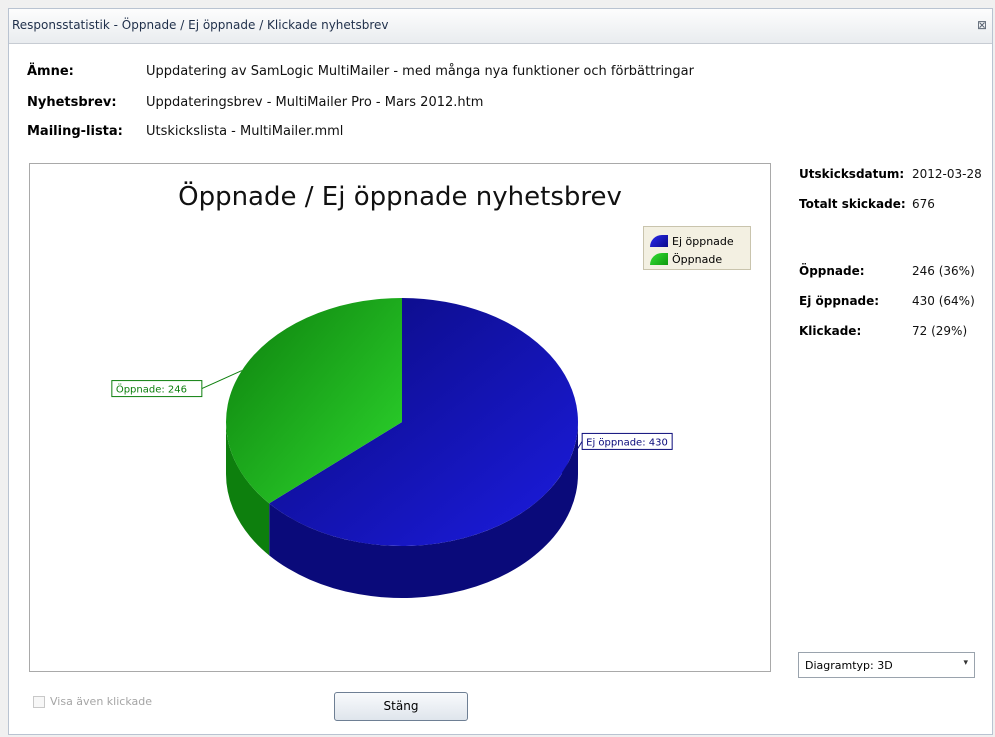 The height and width of the screenshot is (737, 995). Describe the element at coordinates (940, 331) in the screenshot. I see `clicked-value: 72 (29%)` at that location.